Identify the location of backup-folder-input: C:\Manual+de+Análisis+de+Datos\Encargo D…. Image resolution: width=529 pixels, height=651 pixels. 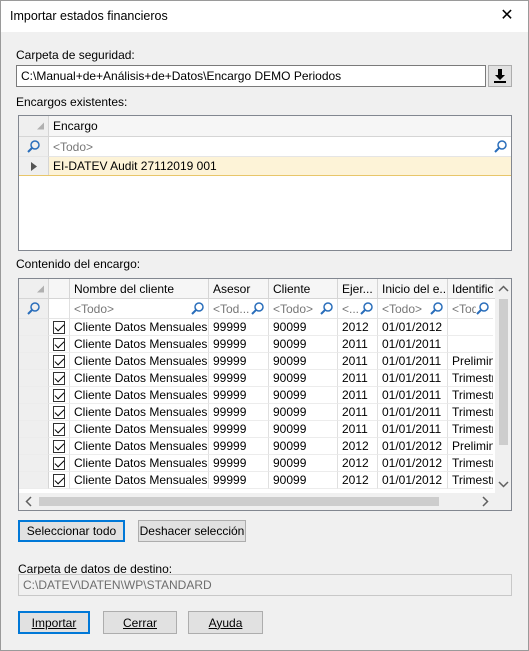
(251, 76).